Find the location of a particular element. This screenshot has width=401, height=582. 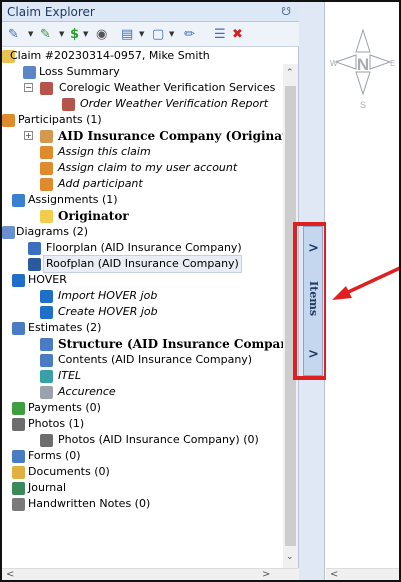

tree-item: + AID Insurance Company (Originator) is located at coordinates (142, 136).